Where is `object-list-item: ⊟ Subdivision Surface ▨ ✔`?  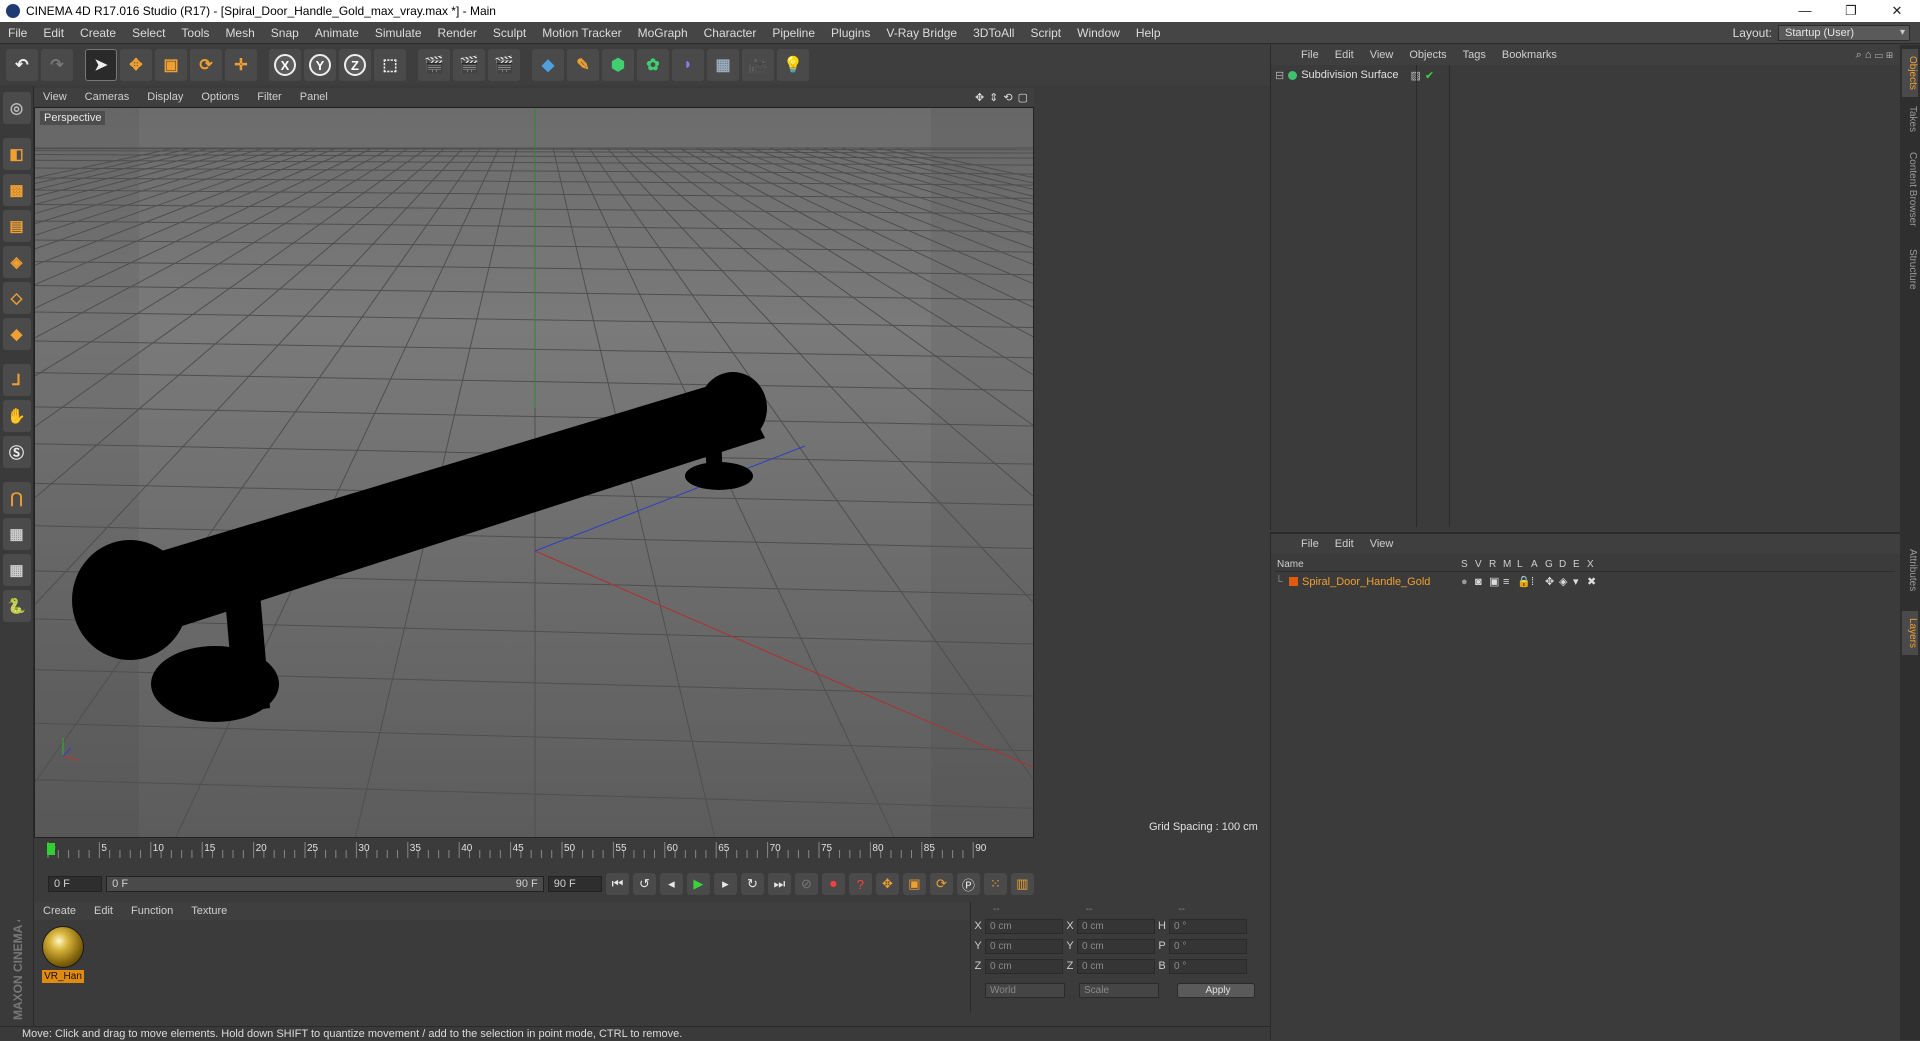
object-list-item: ⊟ Subdivision Surface ▨ ✔ is located at coordinates (1585, 75).